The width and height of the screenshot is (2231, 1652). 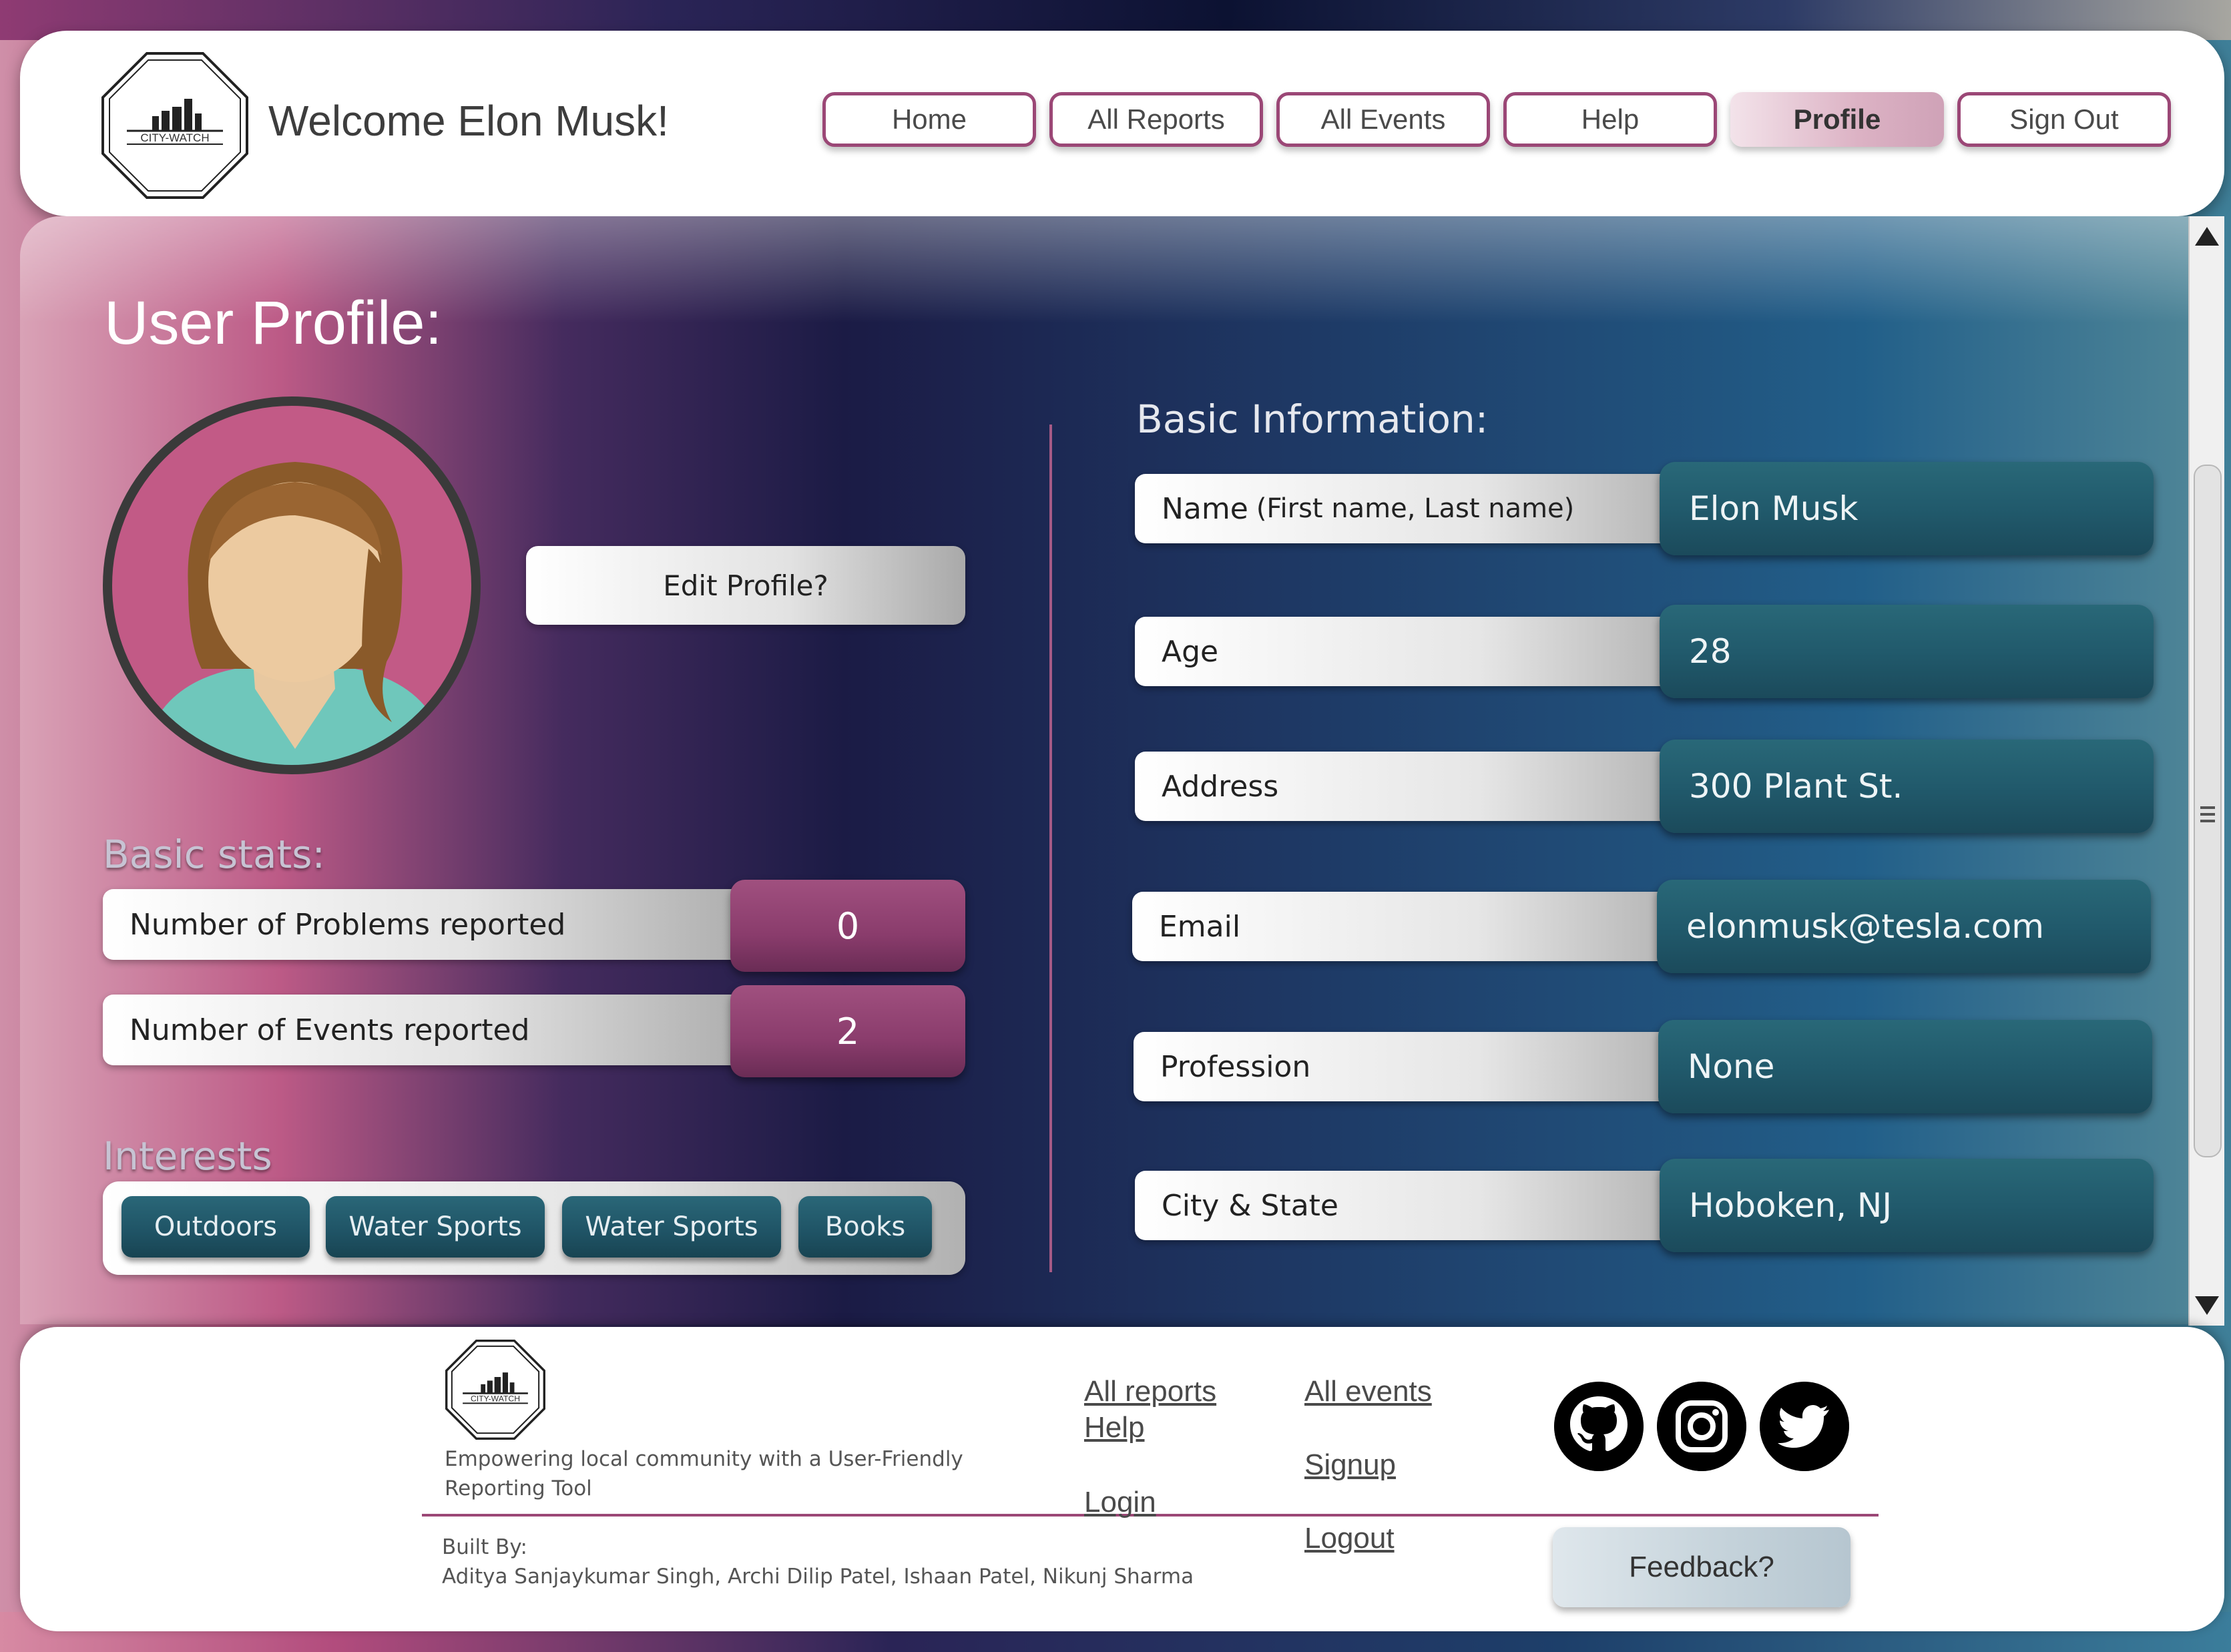 I want to click on info-label-hint: (First name, Last name), so click(x=1415, y=508).